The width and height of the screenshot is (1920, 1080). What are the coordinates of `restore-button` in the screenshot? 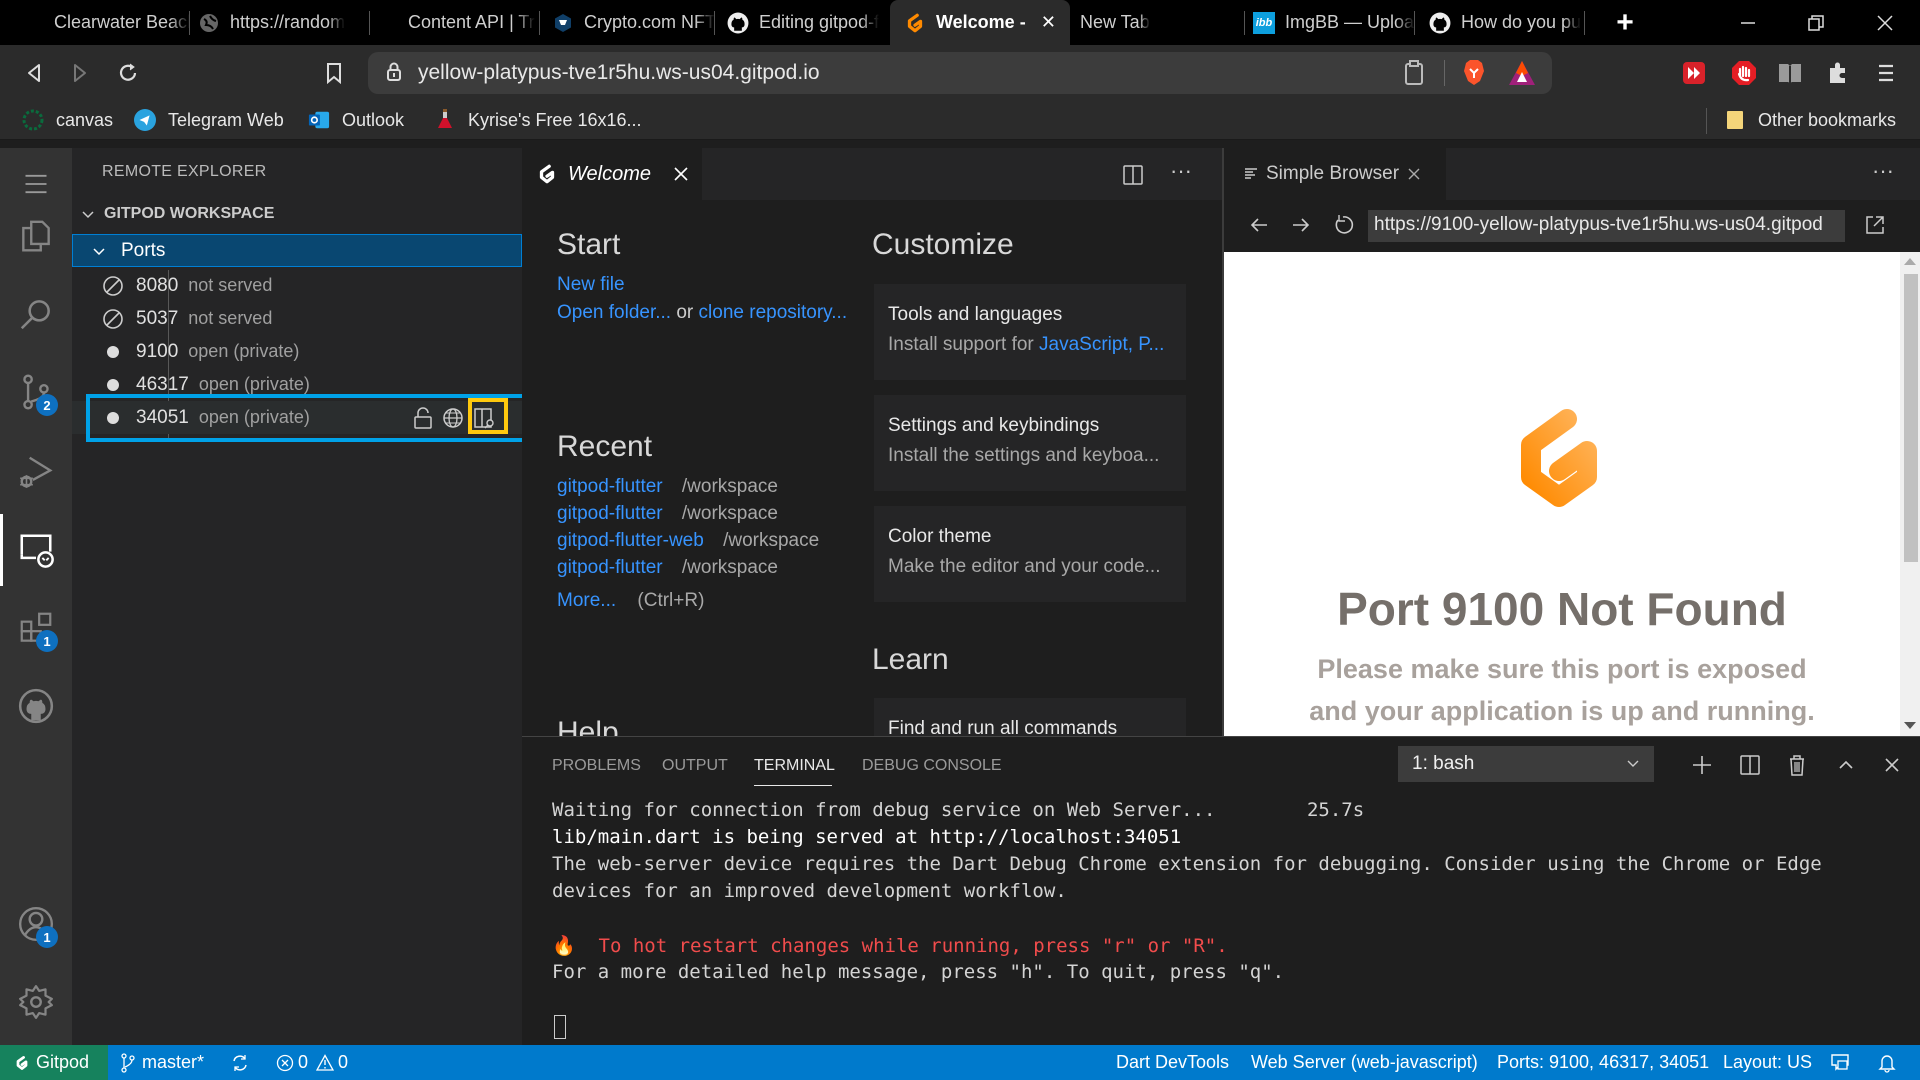 It's located at (1816, 22).